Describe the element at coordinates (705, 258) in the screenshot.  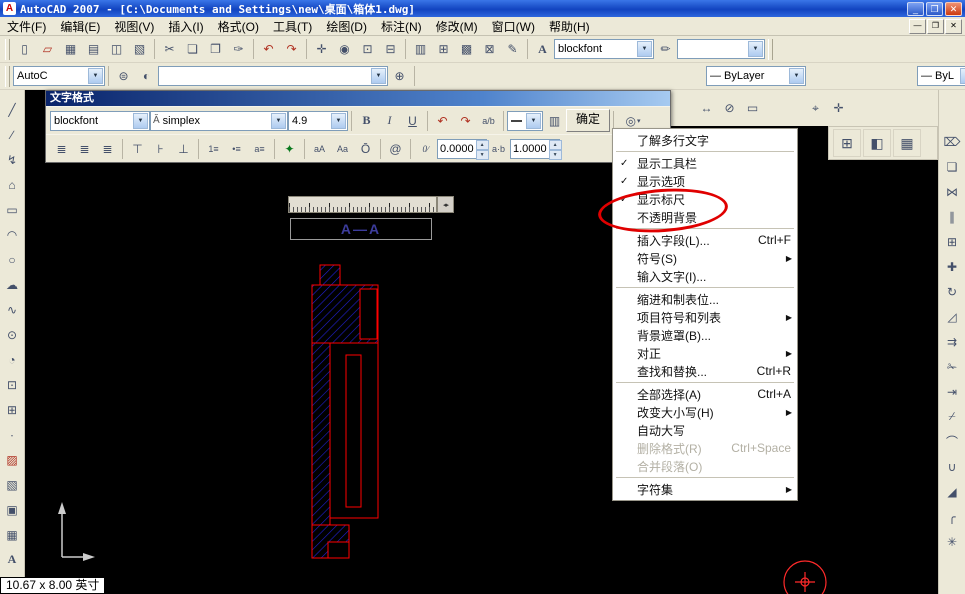
I see `menu-item-symbol: 符号(S) ▶` at that location.